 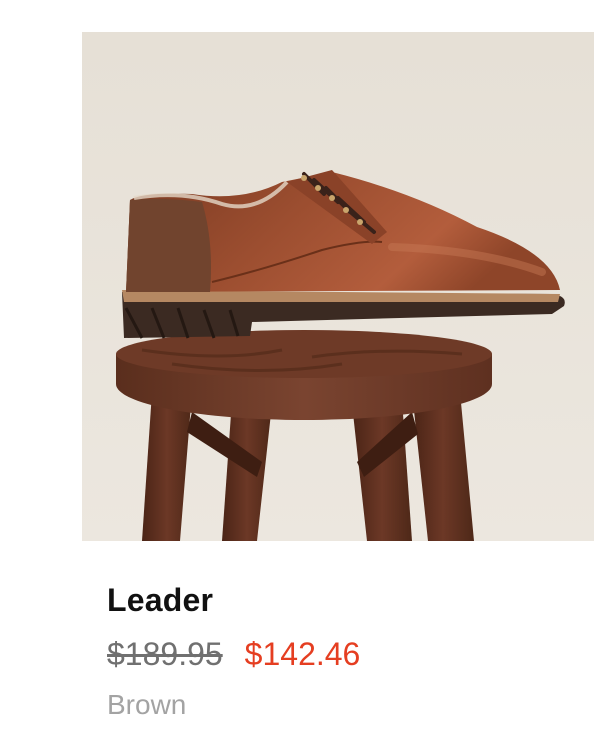 I want to click on product-name: Leader, so click(x=160, y=600).